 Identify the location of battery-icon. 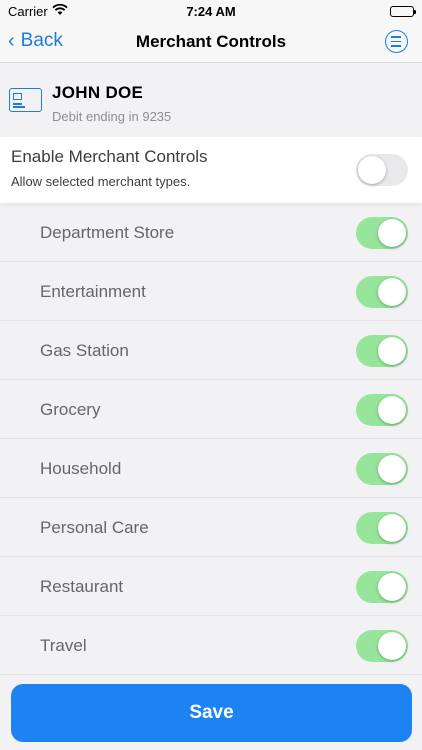
(403, 11).